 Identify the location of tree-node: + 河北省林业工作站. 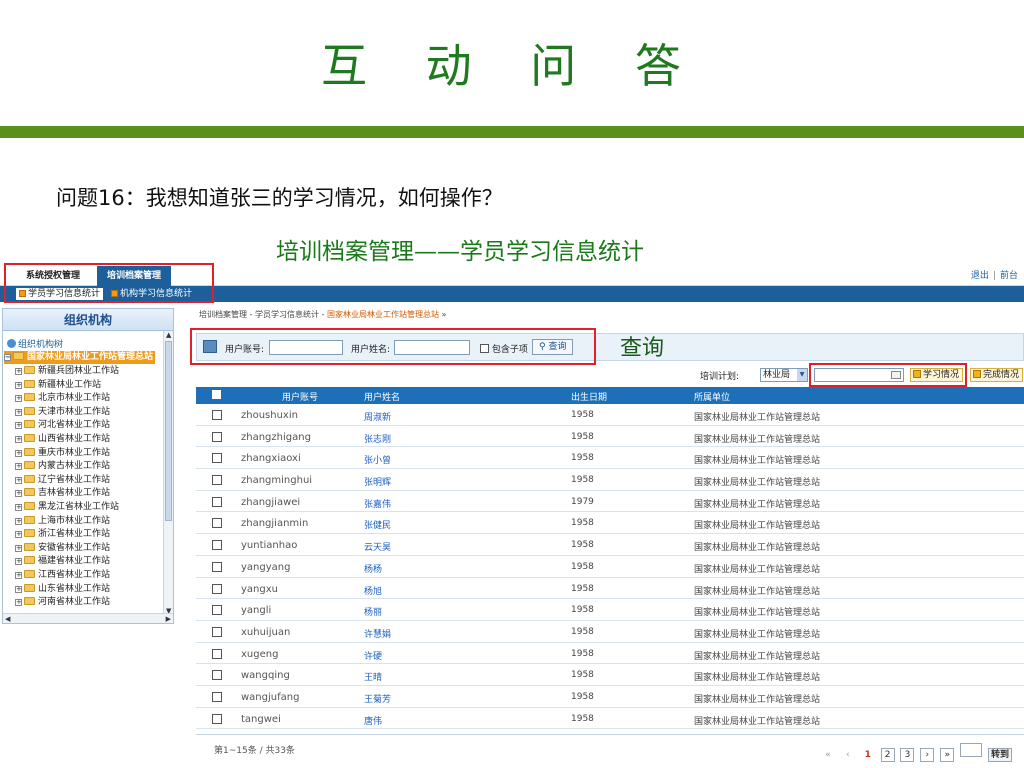
(62, 425).